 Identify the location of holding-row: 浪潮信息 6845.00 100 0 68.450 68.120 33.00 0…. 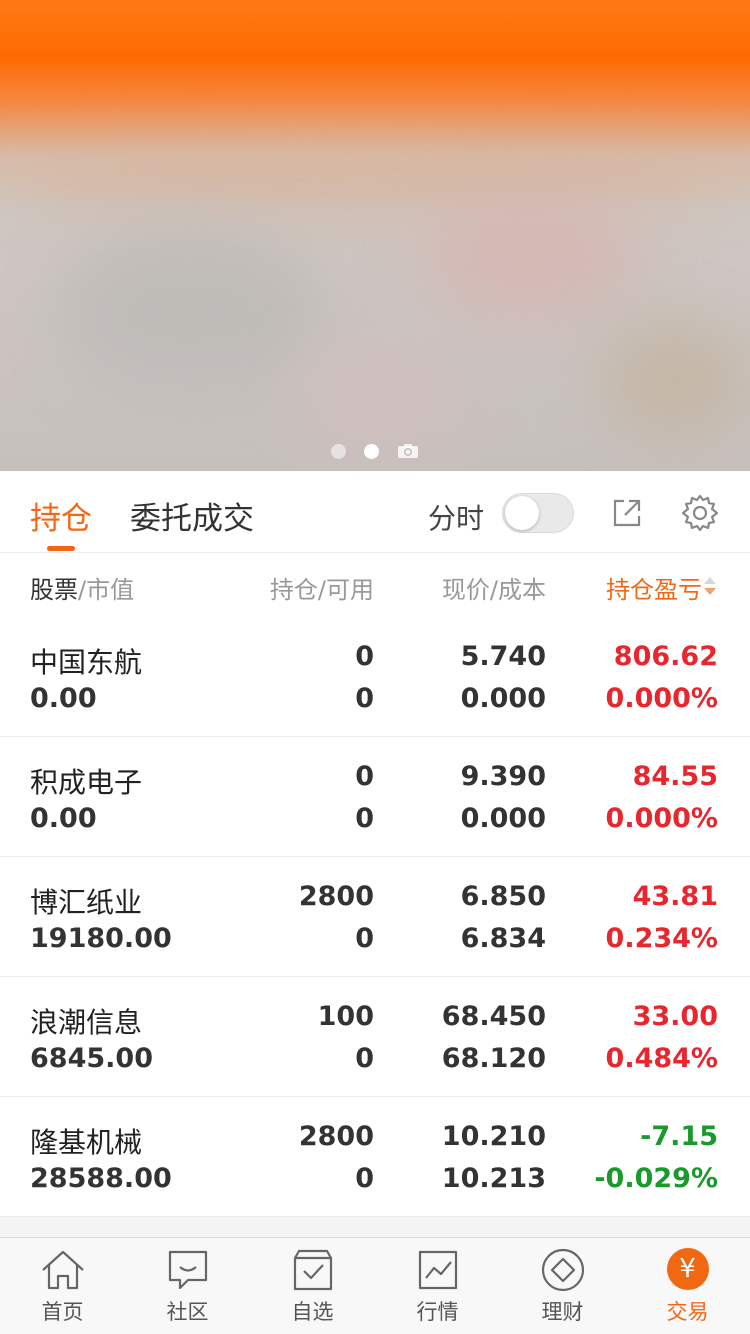
(375, 1037).